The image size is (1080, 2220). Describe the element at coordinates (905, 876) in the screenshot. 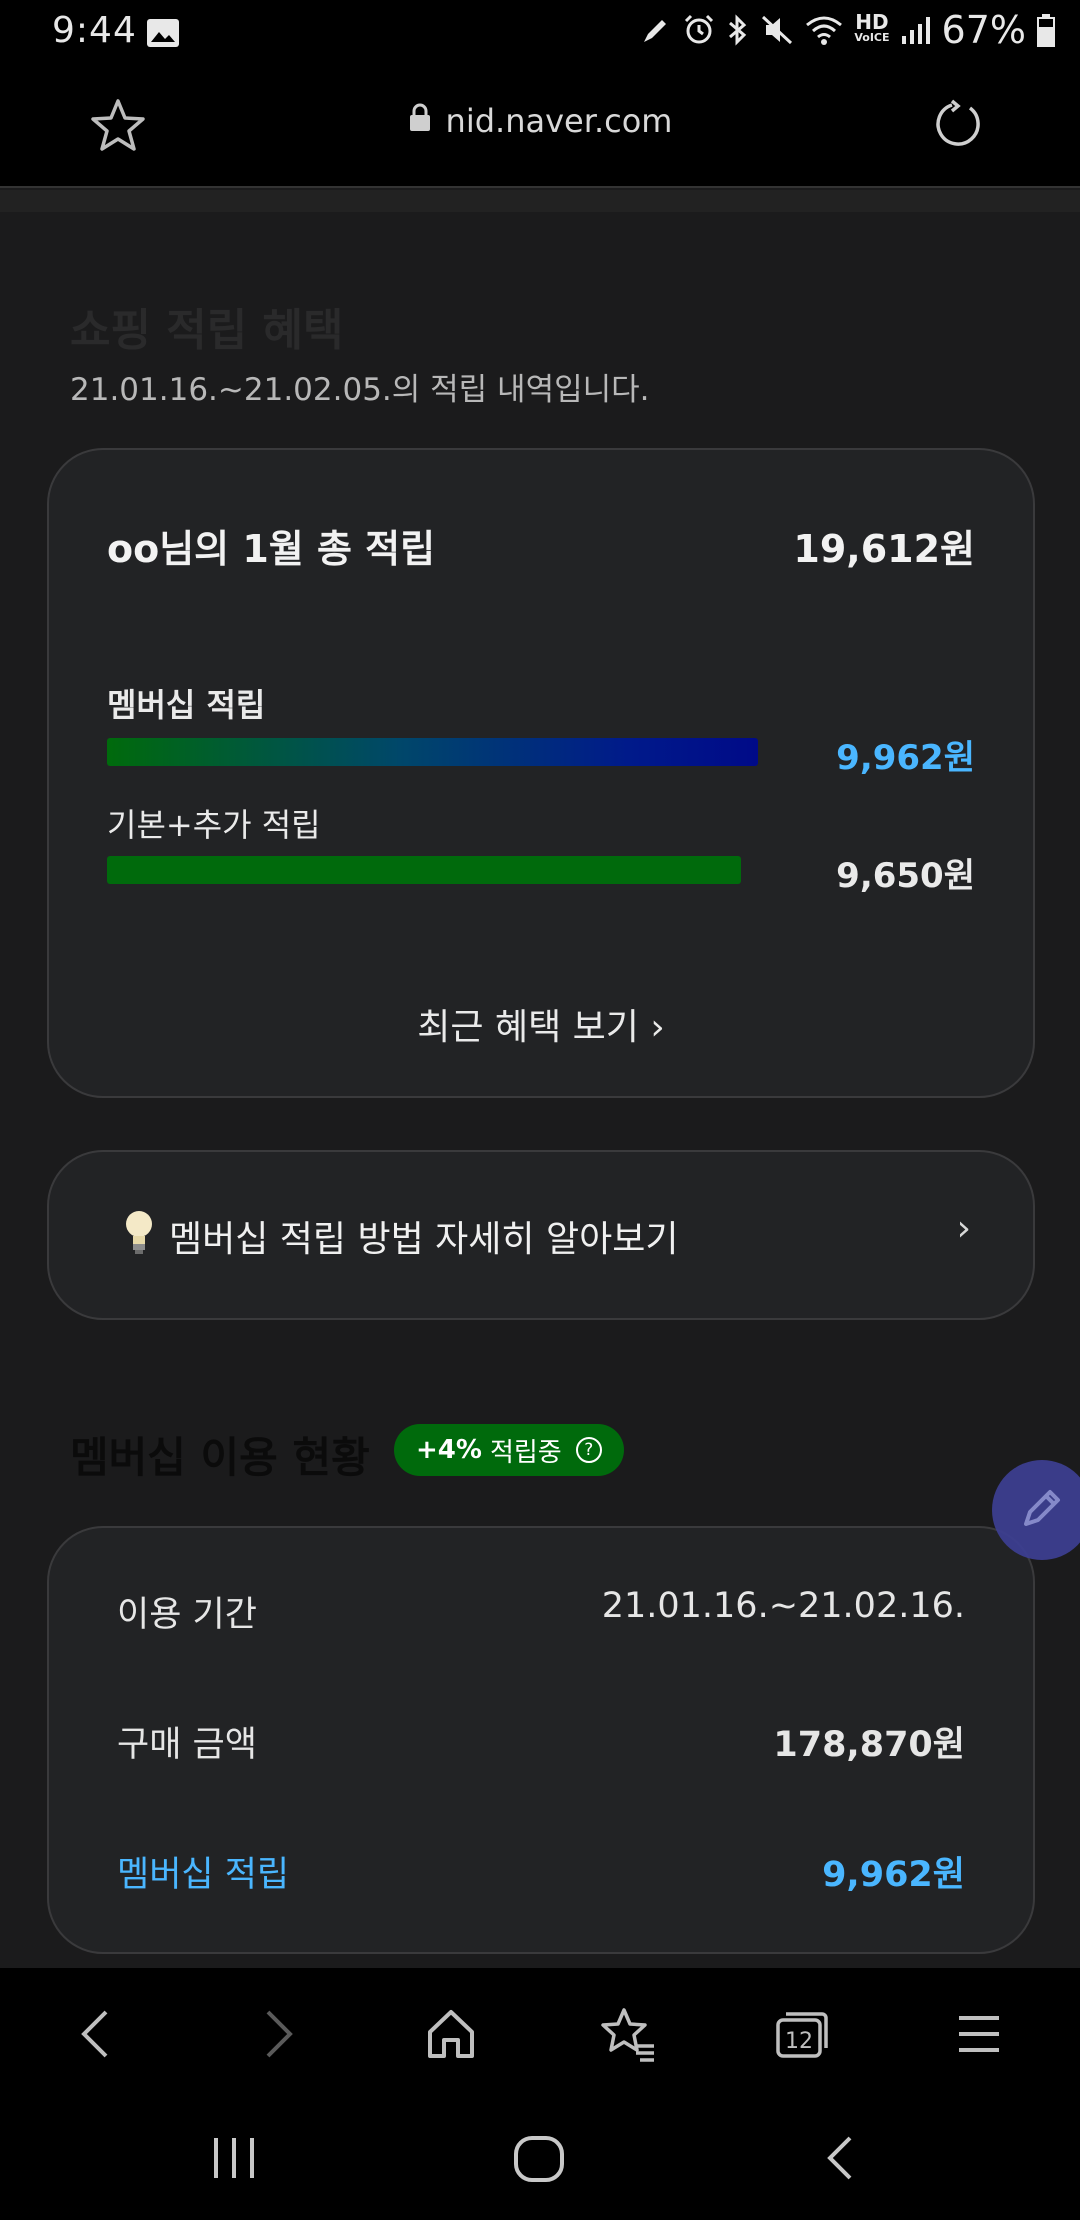

I see `basic-value: 9,650원` at that location.